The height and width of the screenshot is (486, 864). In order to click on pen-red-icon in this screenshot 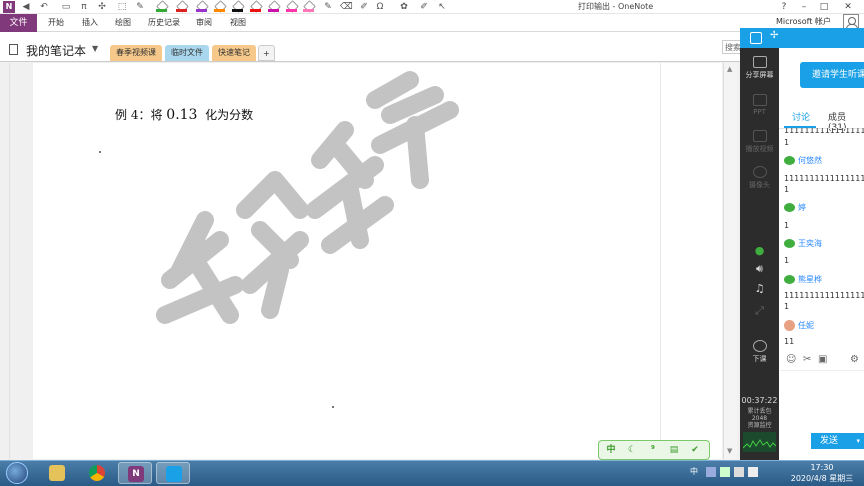, I will do `click(181, 7)`.